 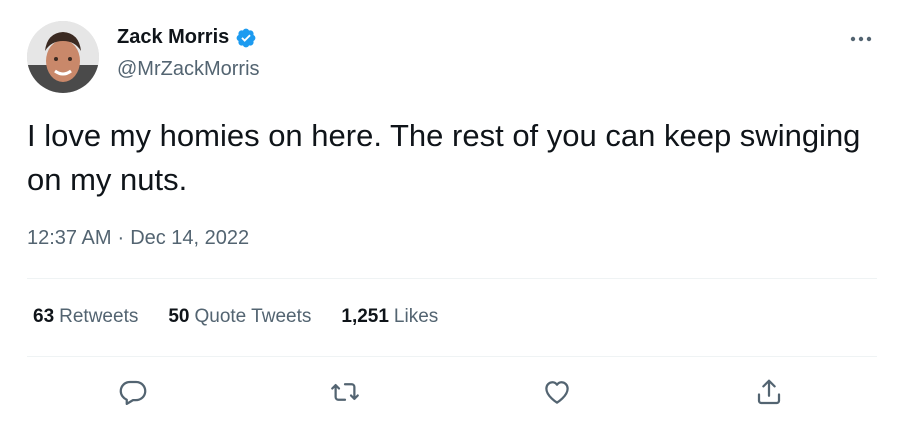 What do you see at coordinates (44, 316) in the screenshot?
I see `retweets-count: 63` at bounding box center [44, 316].